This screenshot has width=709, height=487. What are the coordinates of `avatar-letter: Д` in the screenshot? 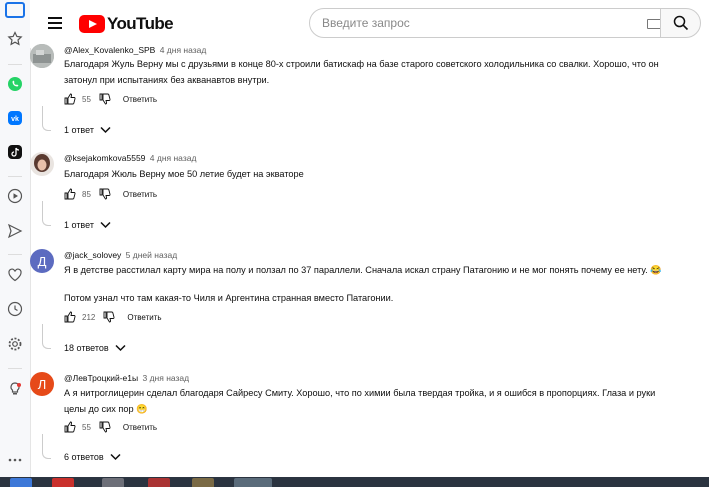 It's located at (42, 261).